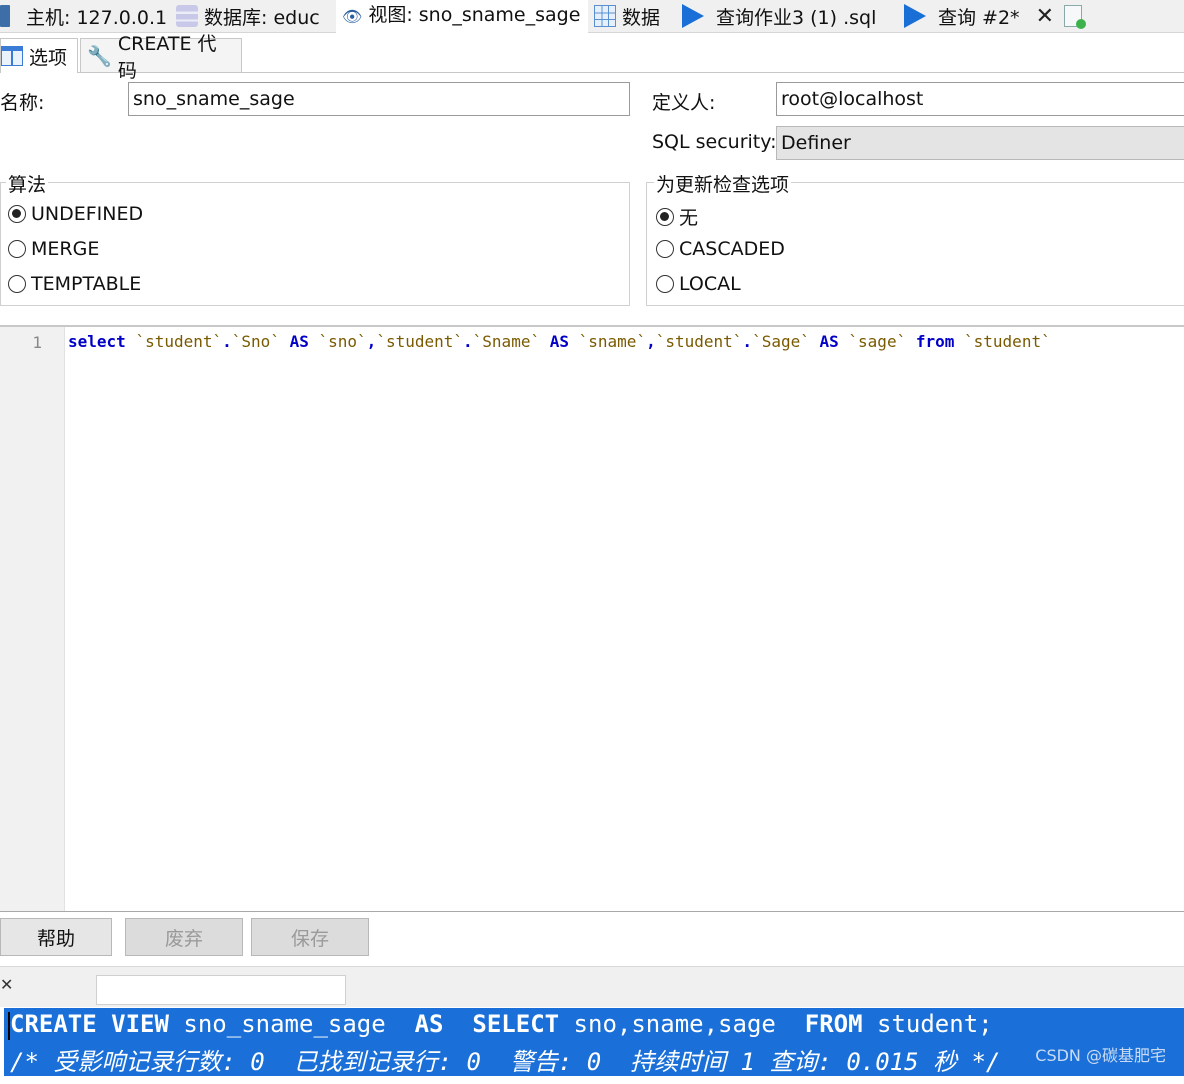 Image resolution: width=1184 pixels, height=1084 pixels. What do you see at coordinates (352, 16) in the screenshot?
I see `eye-icon: 👁` at bounding box center [352, 16].